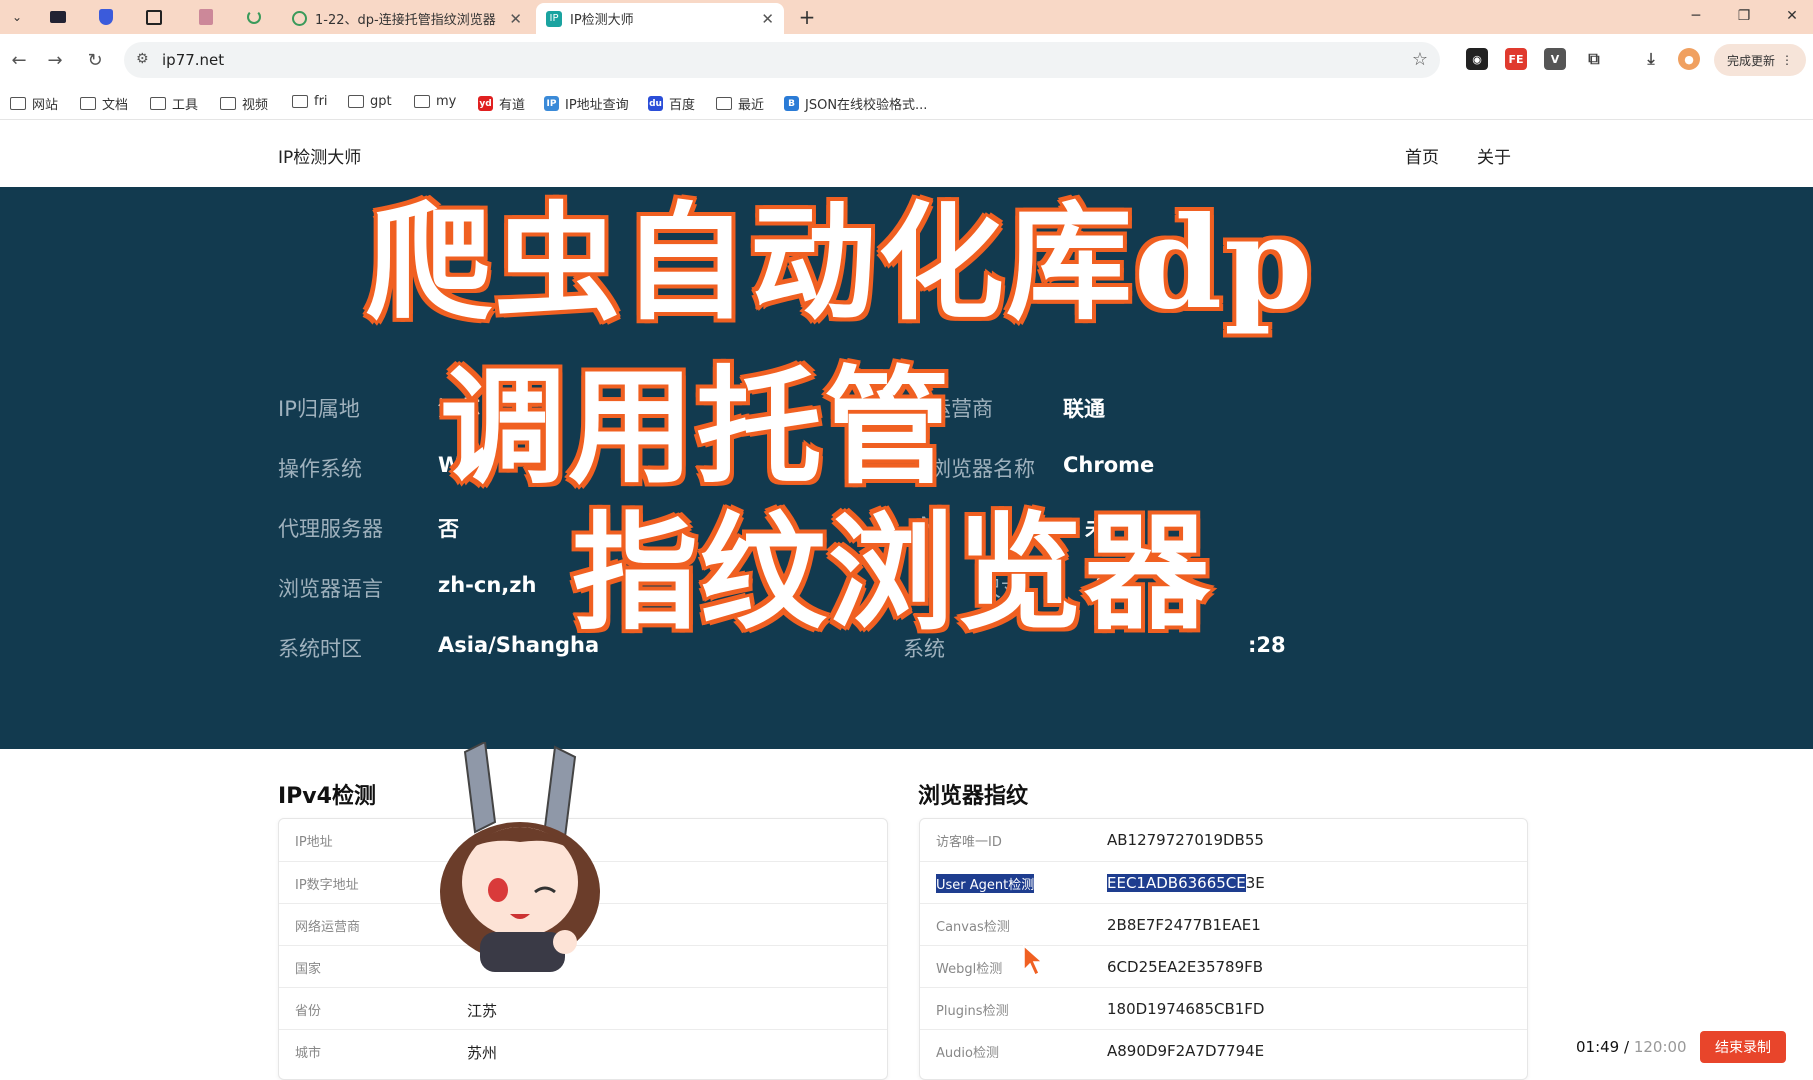  I want to click on download-icon: ⤓, so click(1651, 59).